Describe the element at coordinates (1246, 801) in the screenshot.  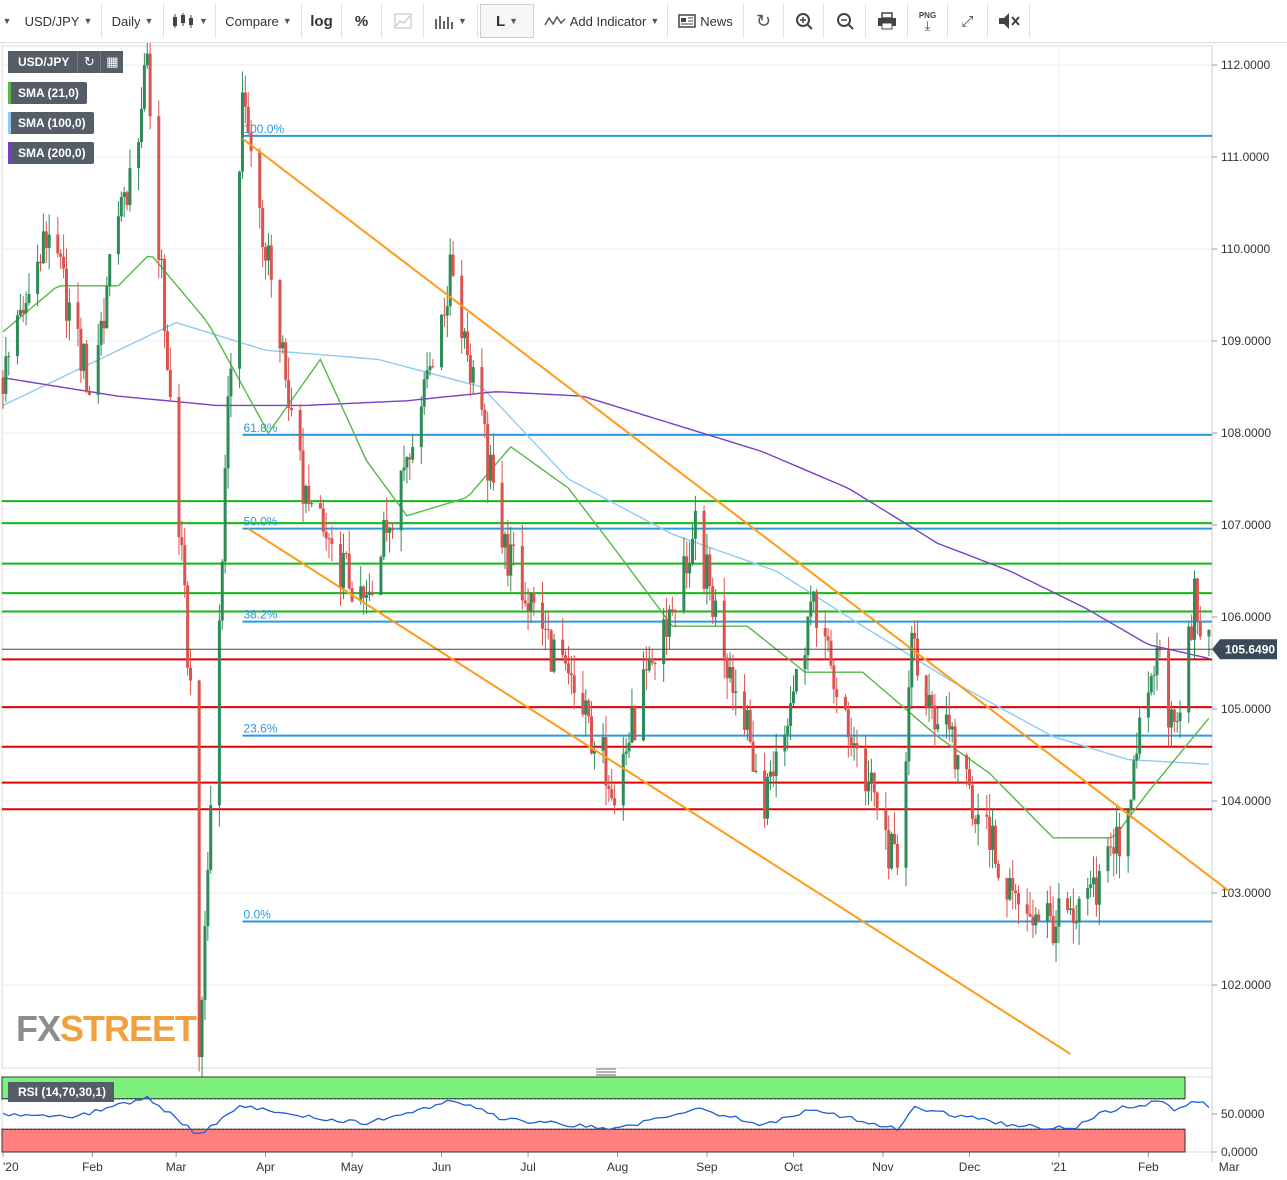
I see `y-tick-label: 104.0000` at that location.